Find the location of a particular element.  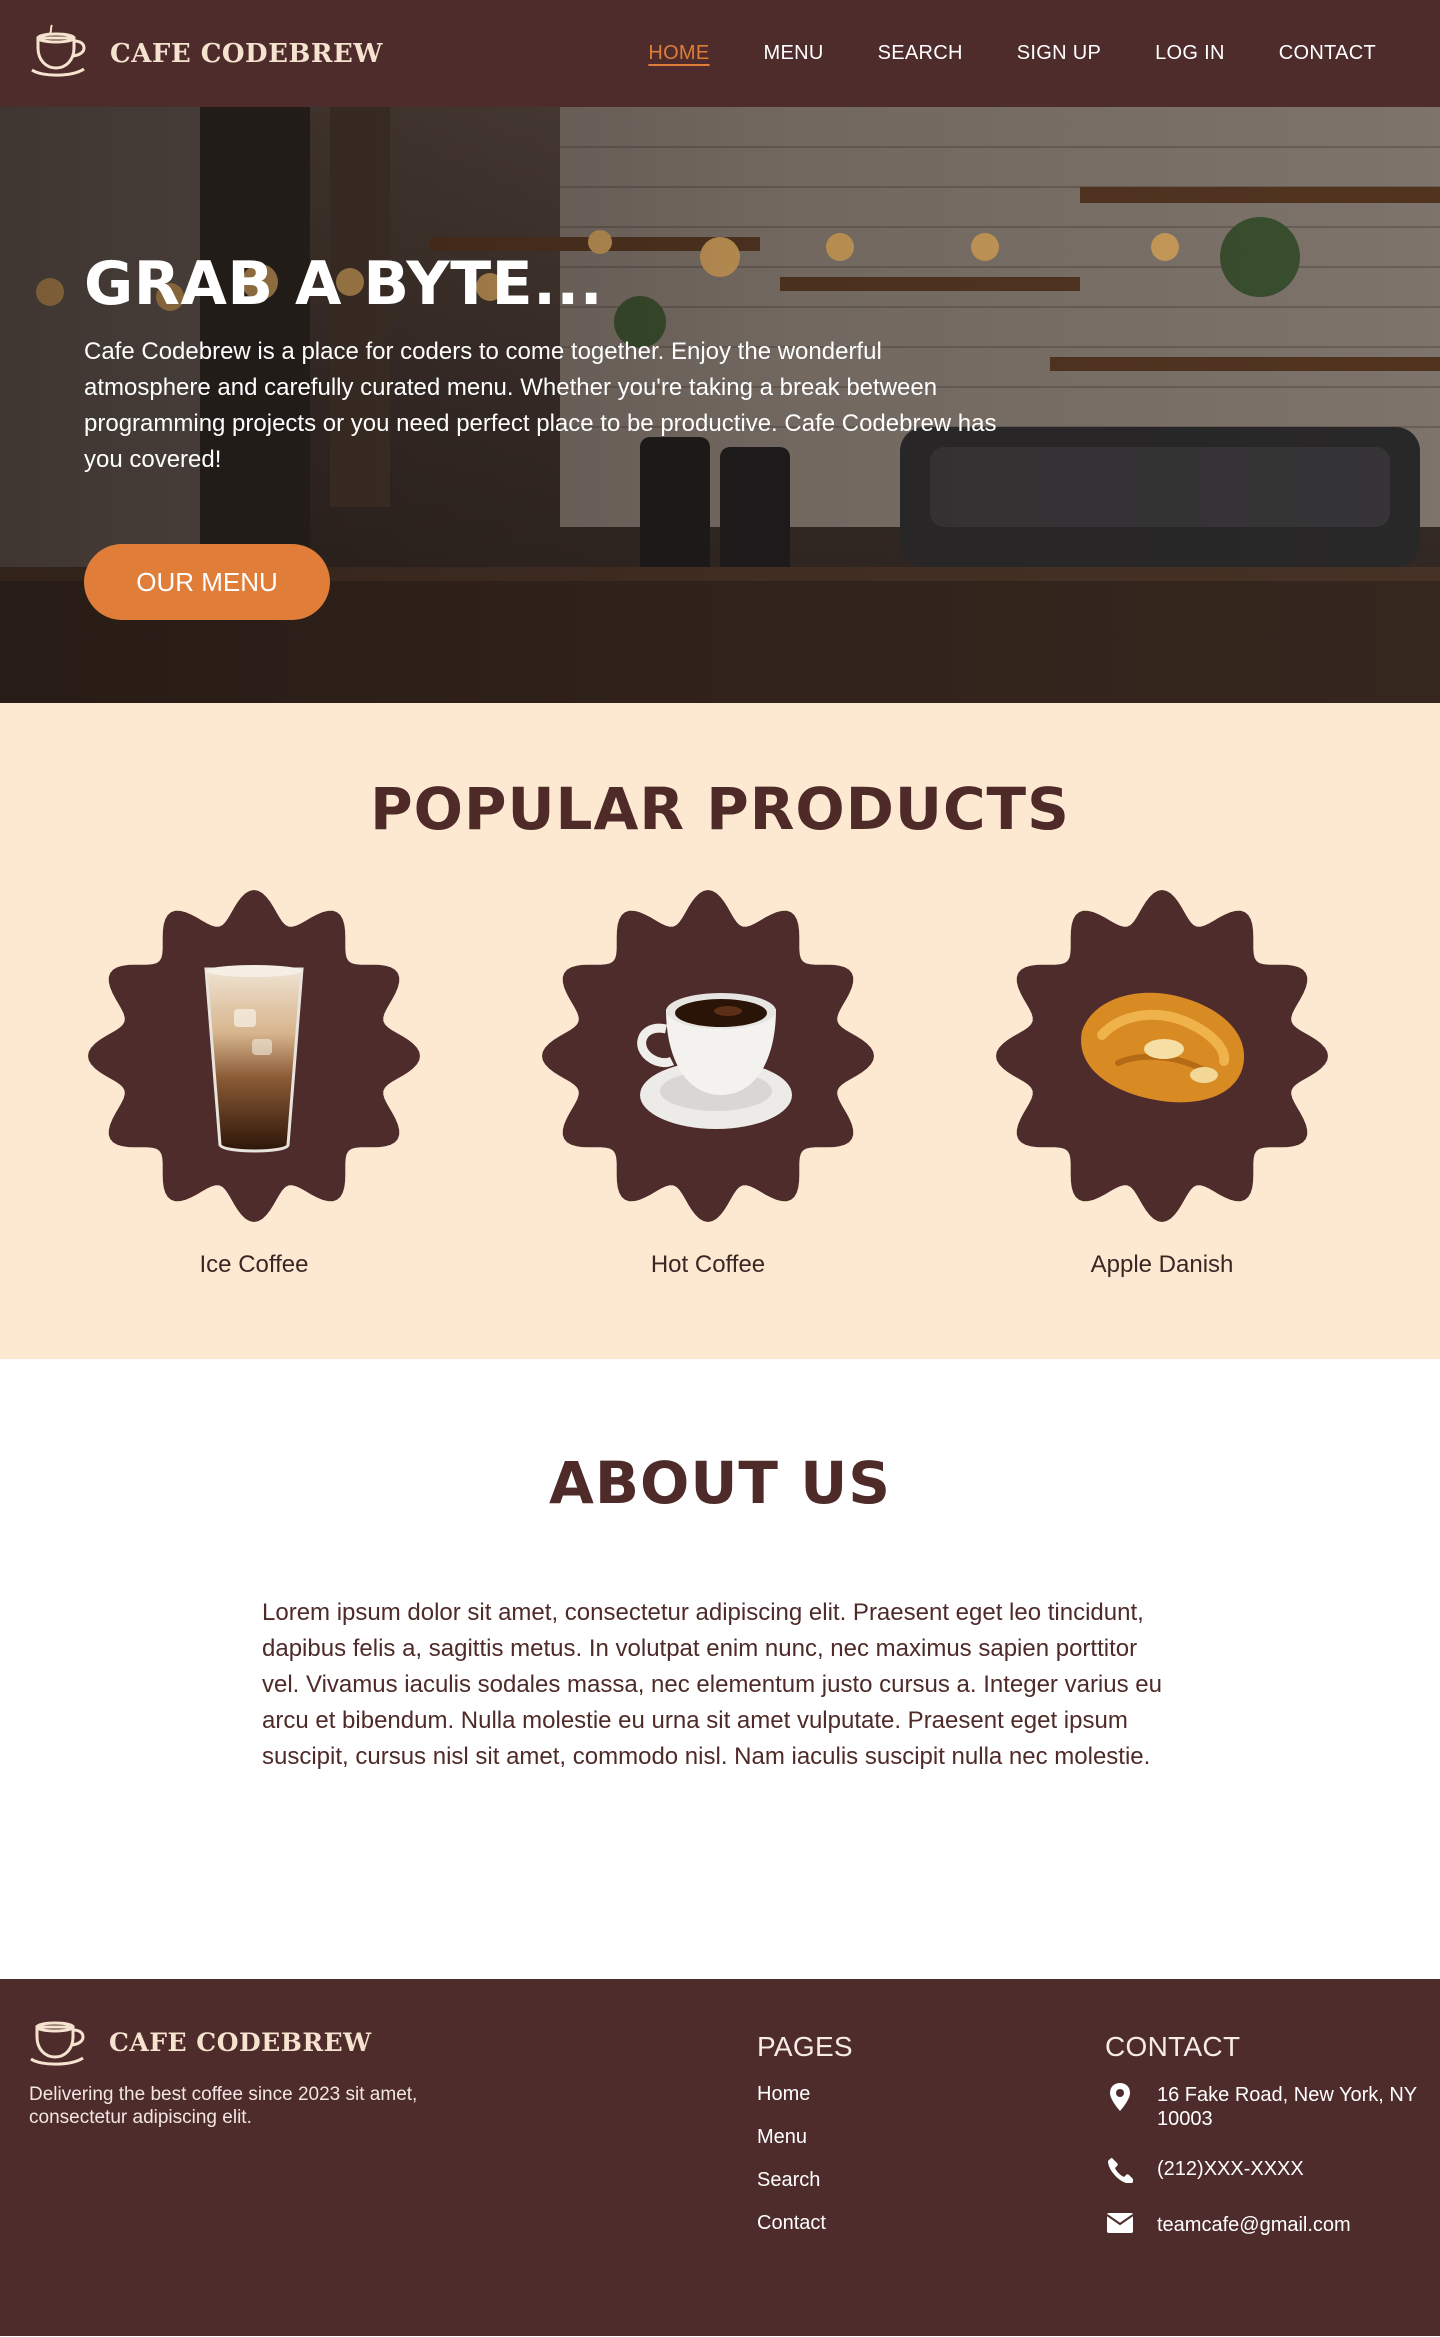

brand-name: CAFE CODEBREW is located at coordinates (246, 53).